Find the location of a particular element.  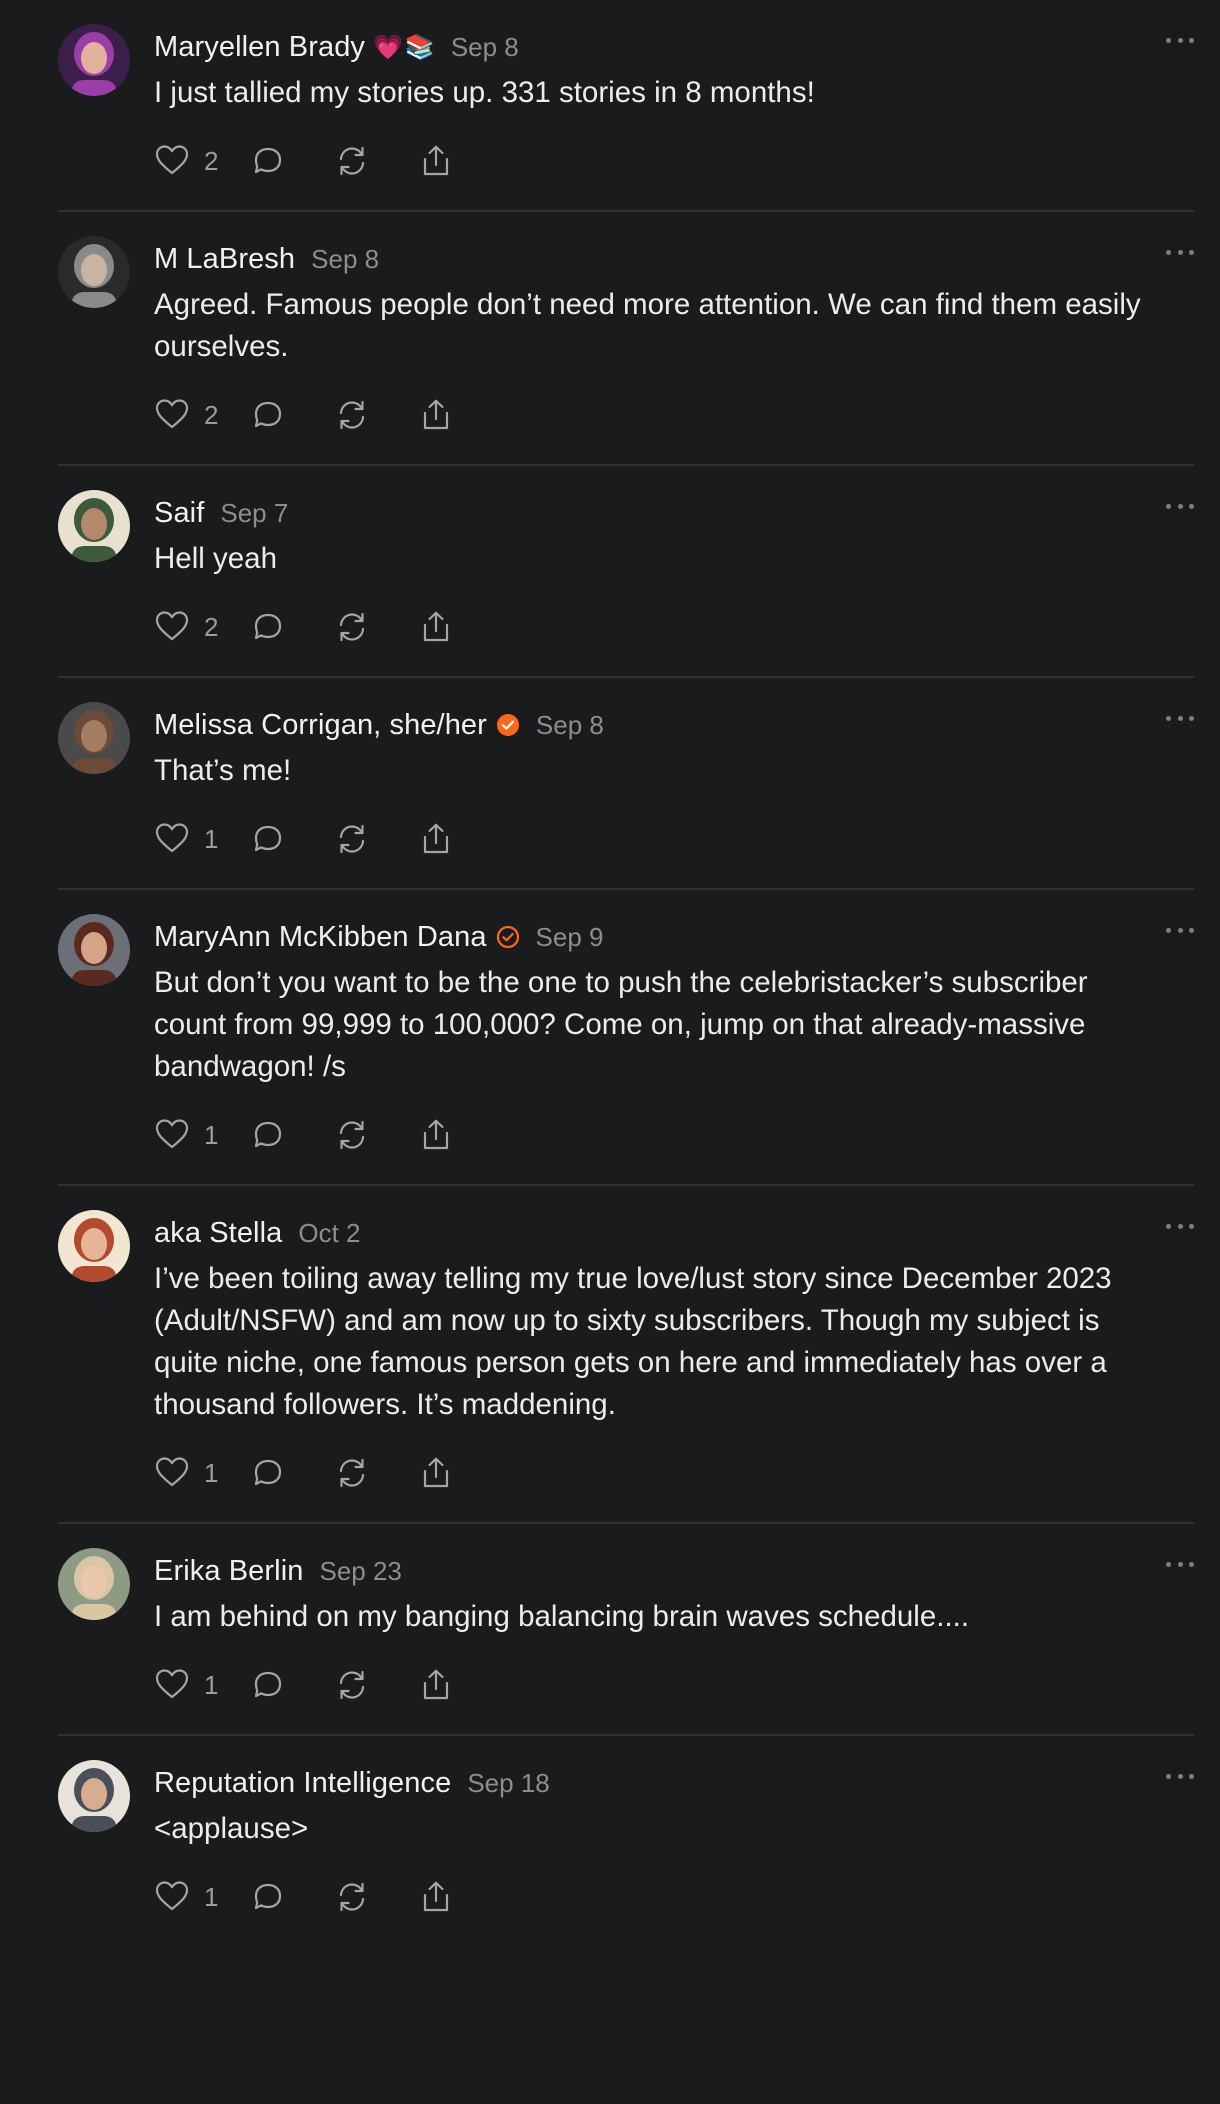

comment-date: Oct 2 is located at coordinates (329, 1233).